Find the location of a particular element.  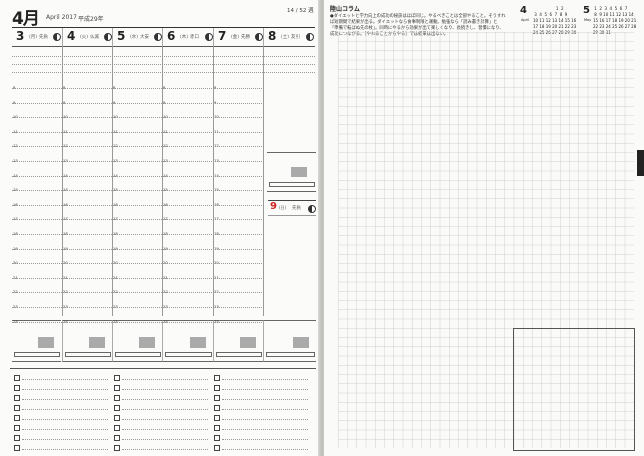

rokuyo: 大安 is located at coordinates (144, 37).